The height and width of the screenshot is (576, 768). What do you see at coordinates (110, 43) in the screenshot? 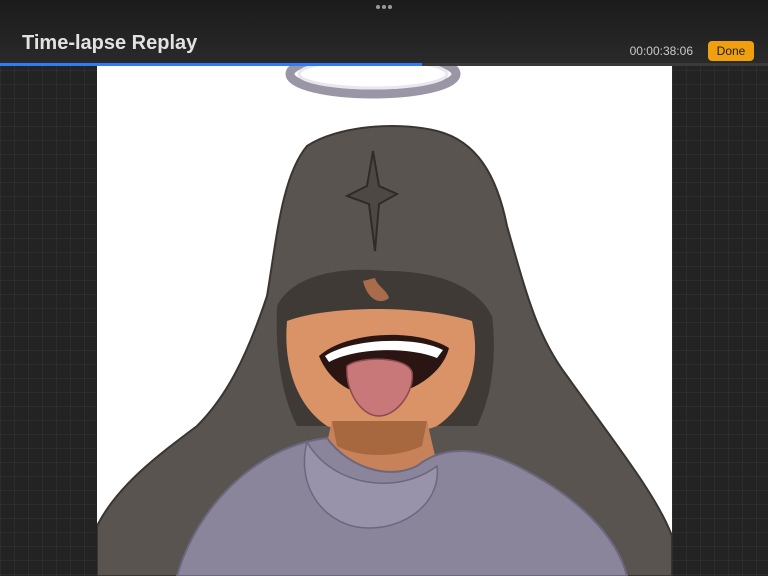
I see `page-title: Time-lapse Replay` at bounding box center [110, 43].